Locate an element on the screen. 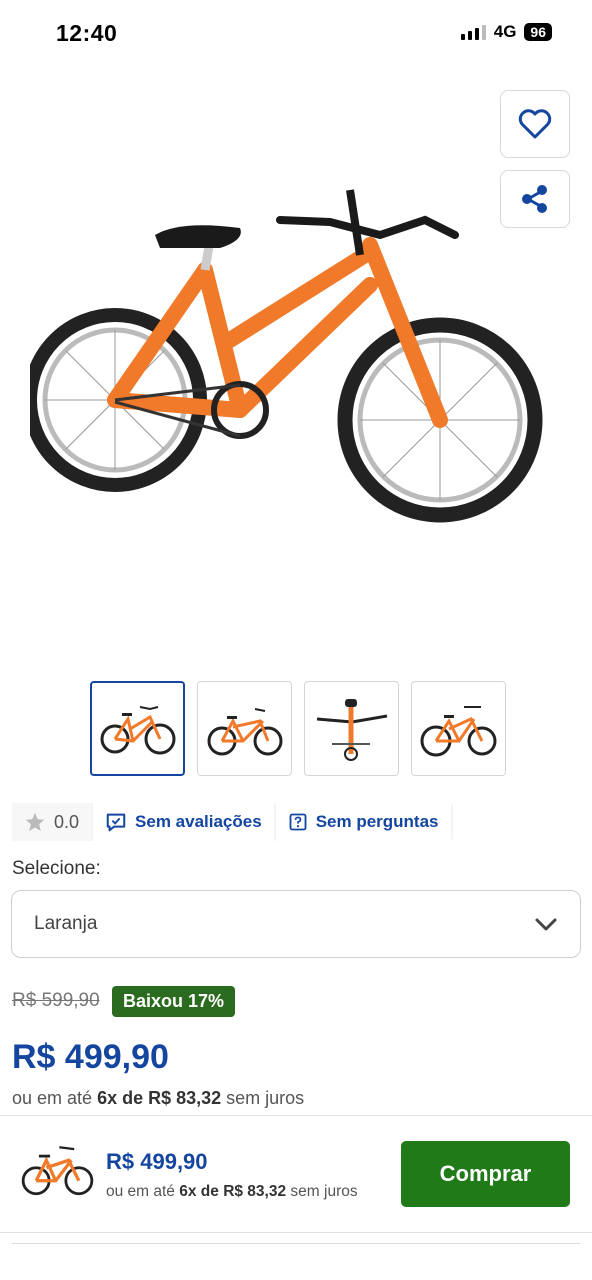 The width and height of the screenshot is (592, 1280). reviews-link-label: Sem avaliações is located at coordinates (198, 821).